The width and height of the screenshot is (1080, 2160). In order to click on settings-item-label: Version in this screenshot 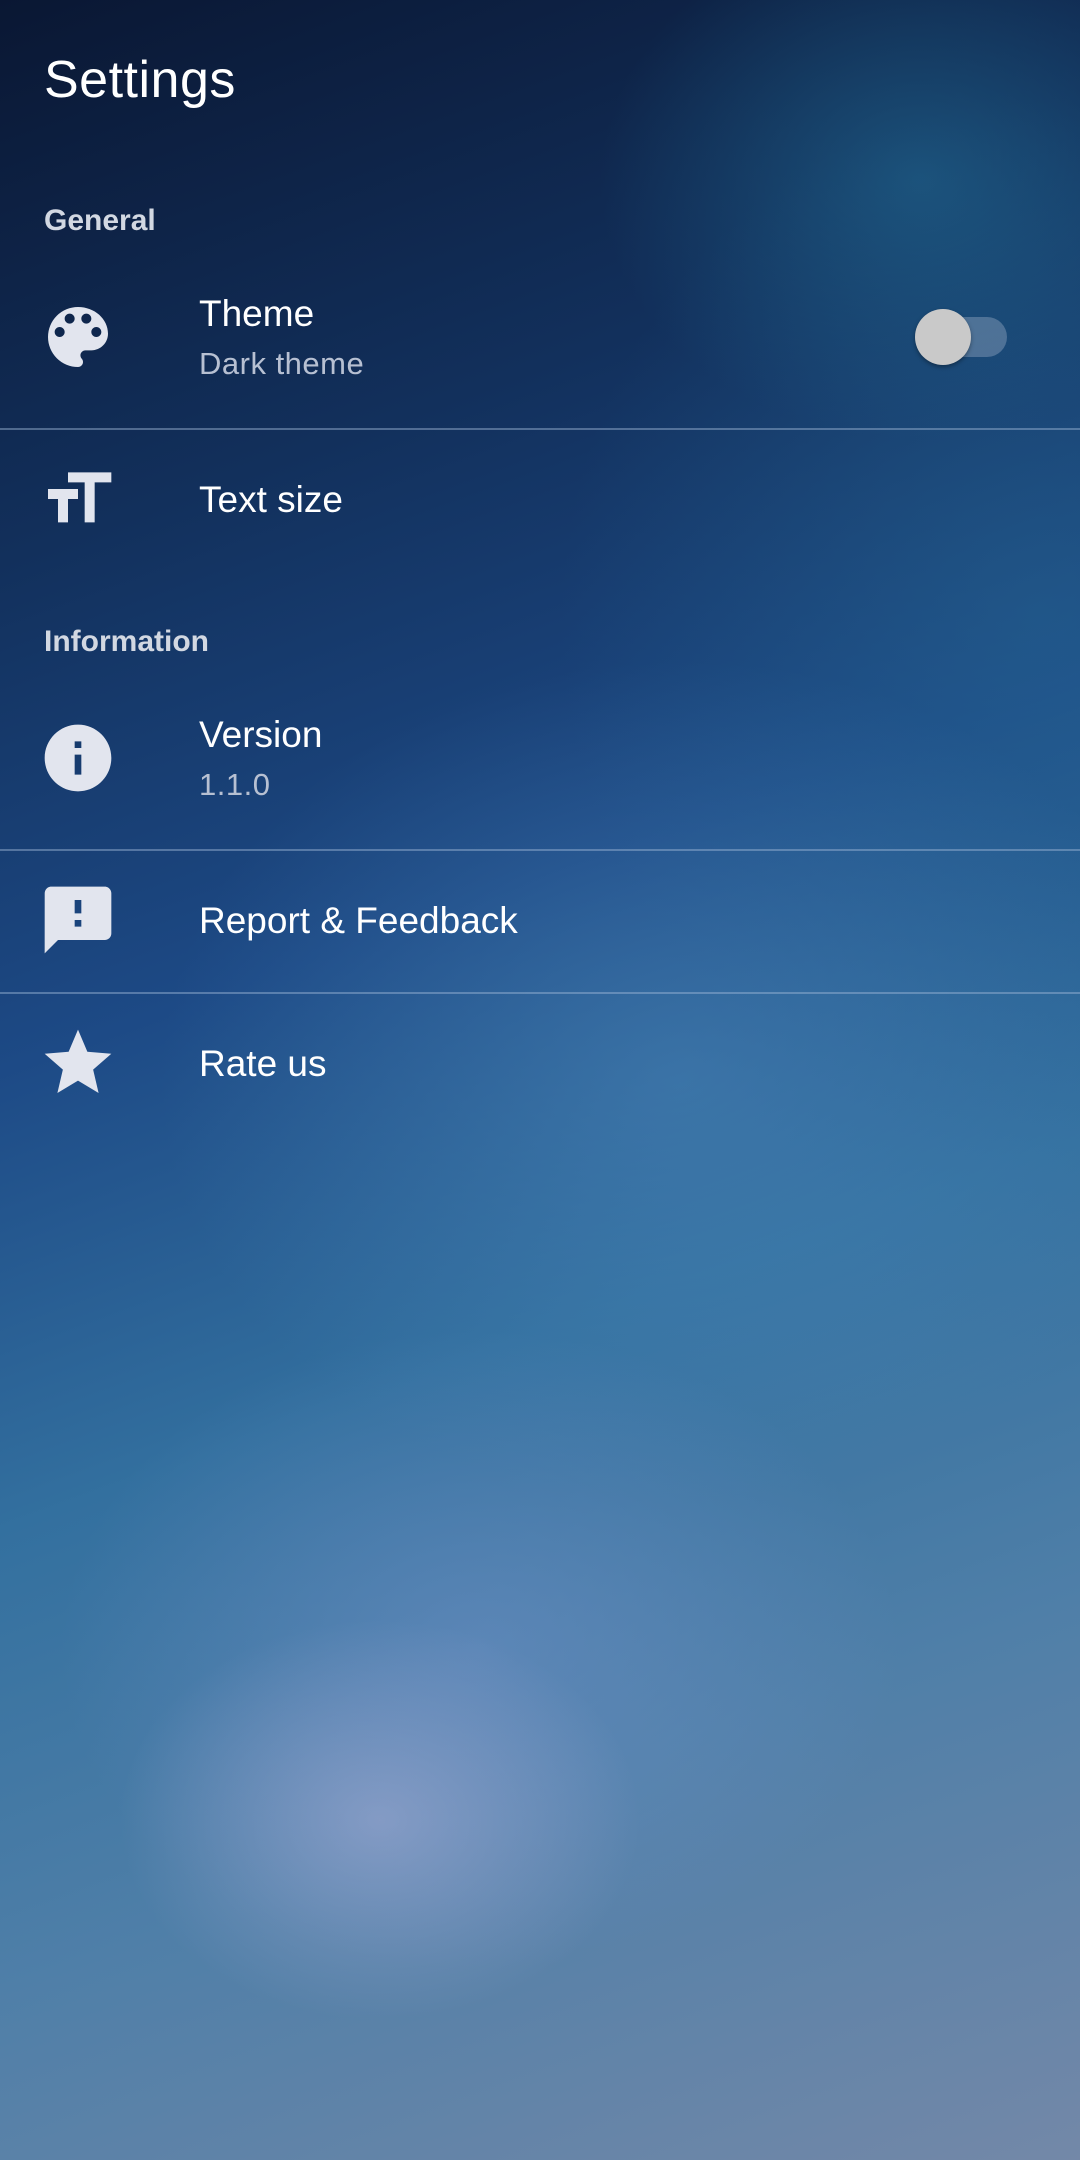, I will do `click(261, 734)`.